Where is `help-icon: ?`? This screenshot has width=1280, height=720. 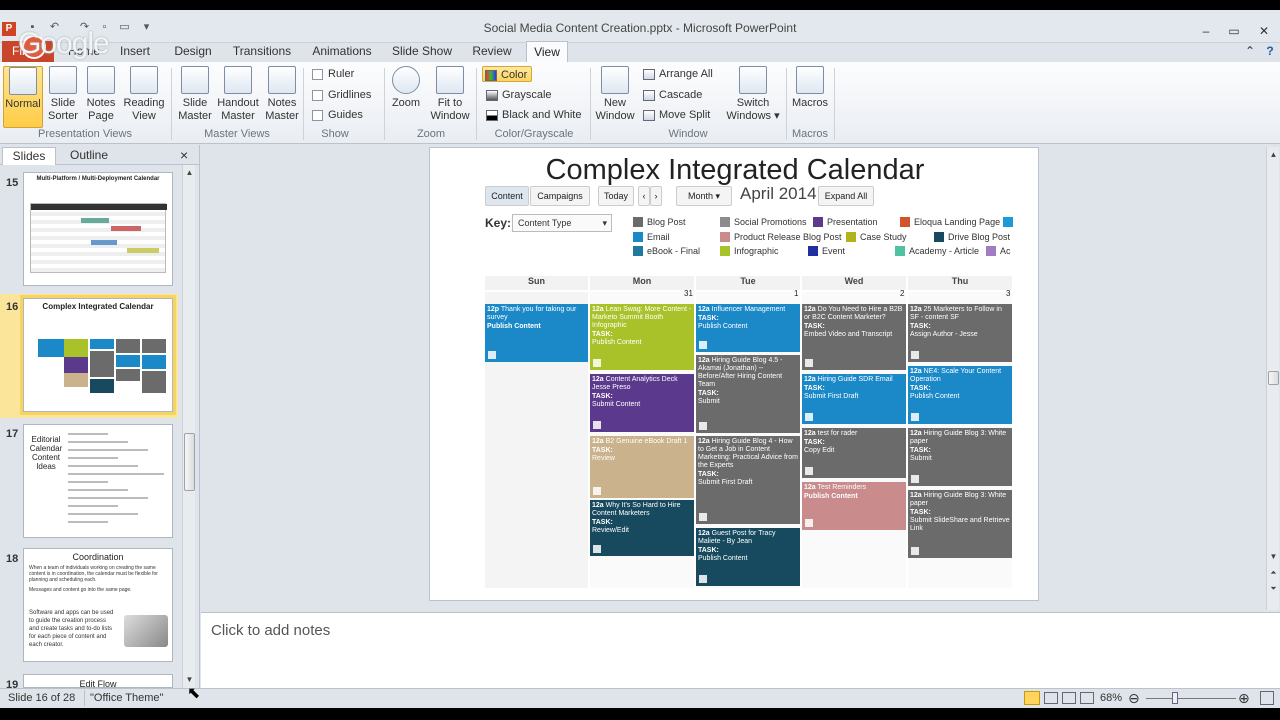 help-icon: ? is located at coordinates (1270, 51).